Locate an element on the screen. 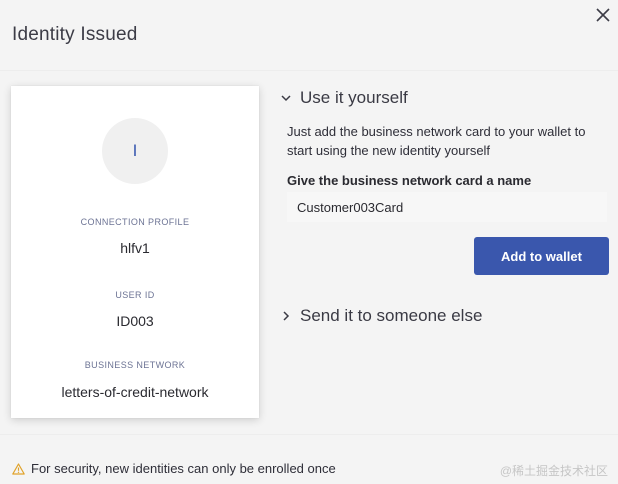 This screenshot has width=618, height=484. user-id-label: USER ID is located at coordinates (135, 295).